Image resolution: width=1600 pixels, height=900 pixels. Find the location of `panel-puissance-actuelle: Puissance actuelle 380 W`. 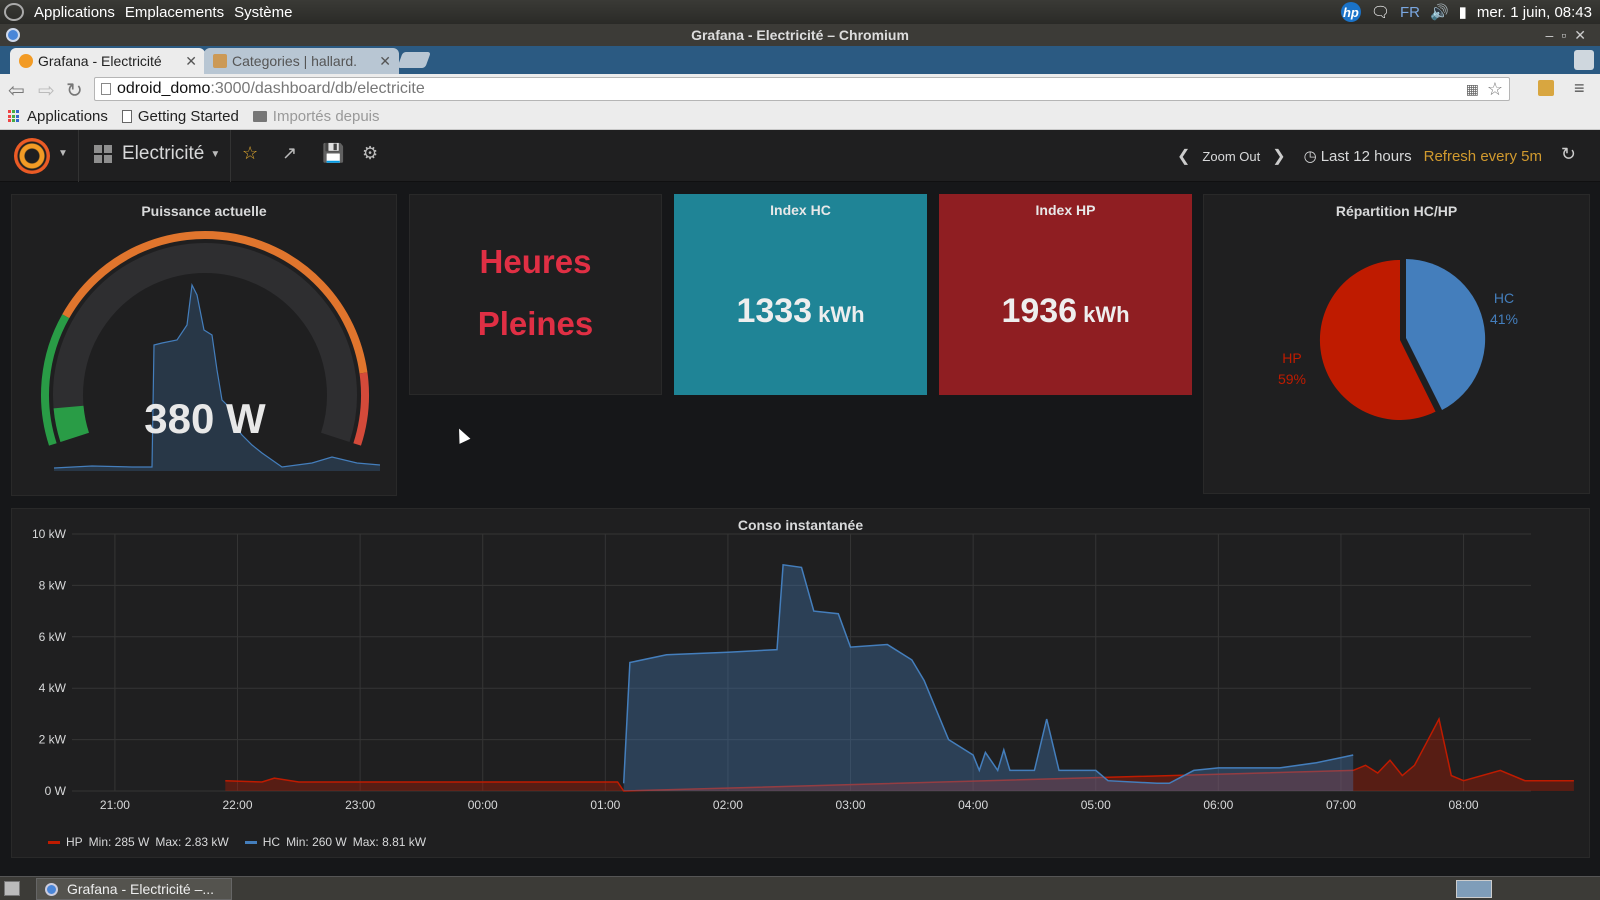

panel-puissance-actuelle: Puissance actuelle 380 W is located at coordinates (204, 345).